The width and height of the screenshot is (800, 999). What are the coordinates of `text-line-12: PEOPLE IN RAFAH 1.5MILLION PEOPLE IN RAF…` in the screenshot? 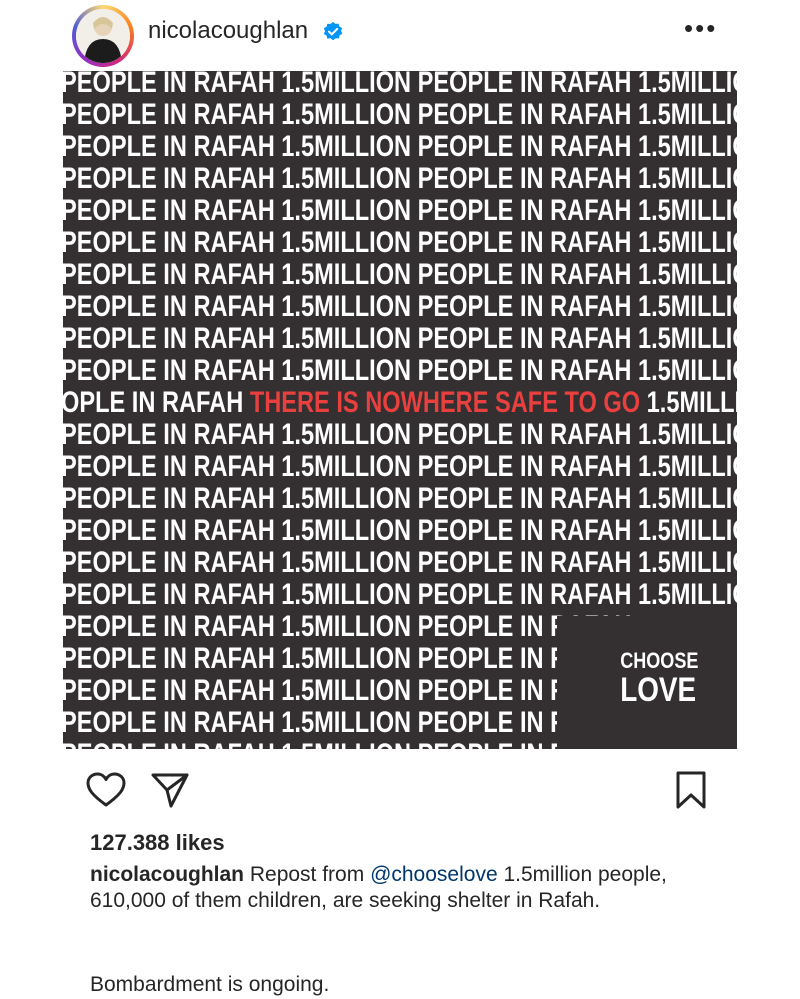 It's located at (400, 466).